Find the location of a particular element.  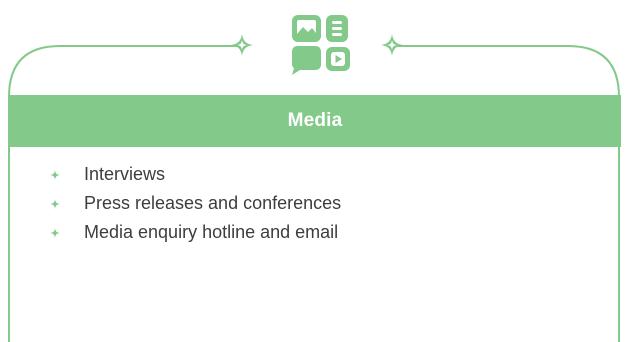

media-icon is located at coordinates (321, 45).